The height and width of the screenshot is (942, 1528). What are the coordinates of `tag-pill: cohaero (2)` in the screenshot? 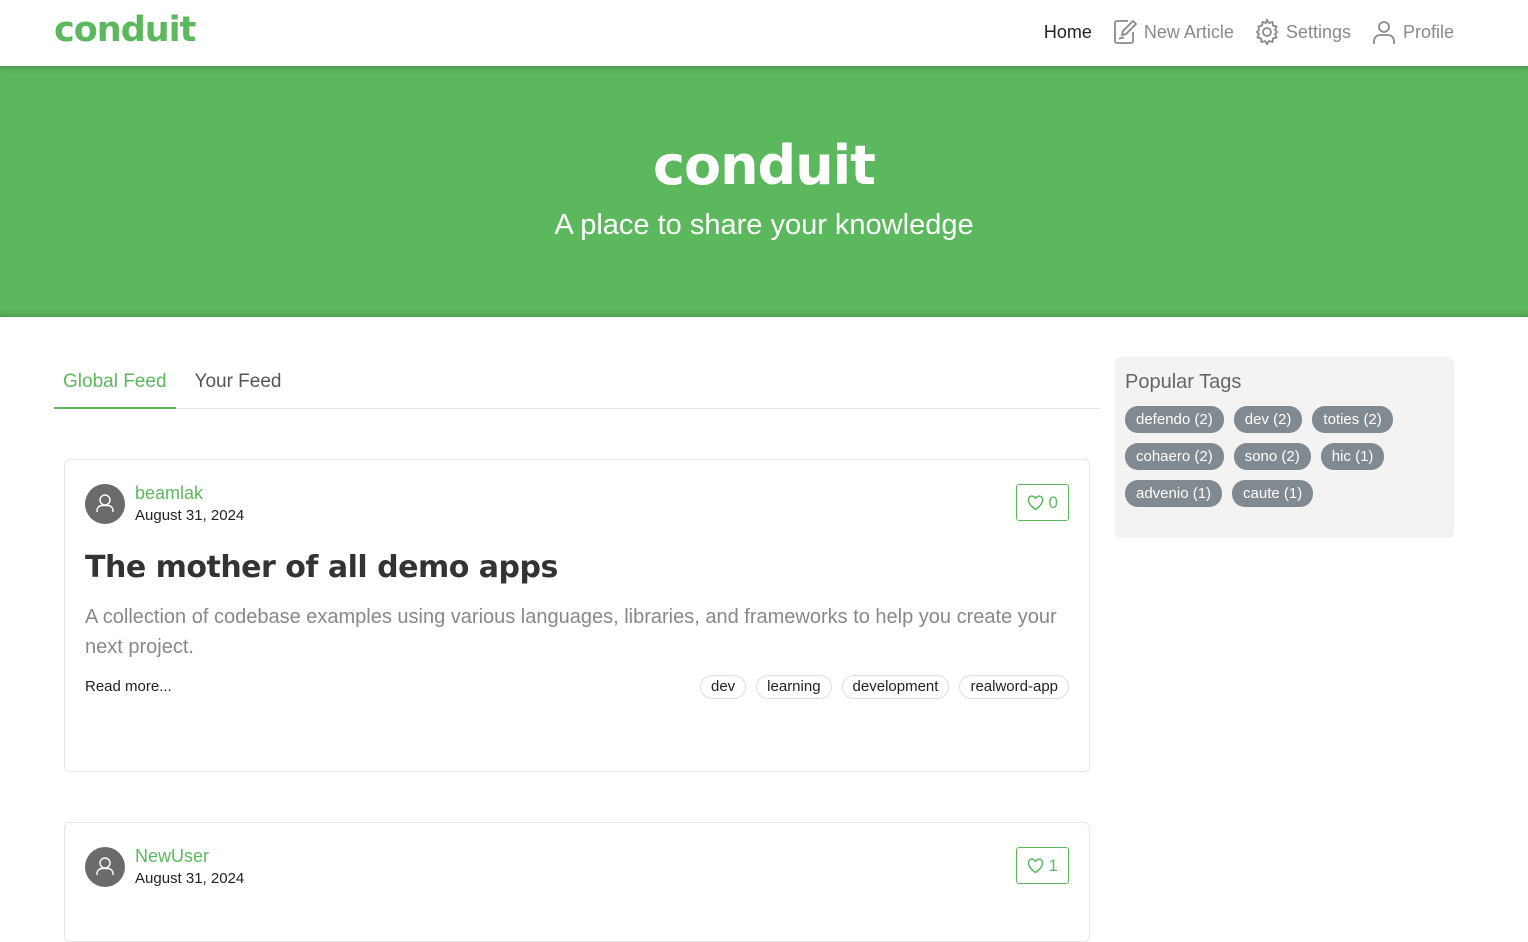 It's located at (1174, 456).